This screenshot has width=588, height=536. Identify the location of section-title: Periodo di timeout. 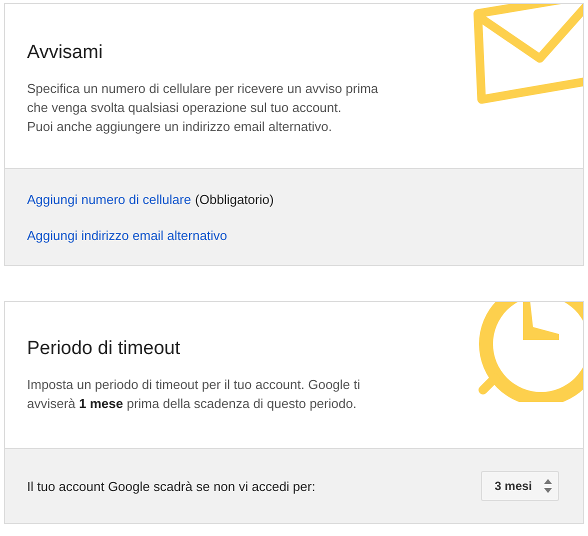
(104, 349).